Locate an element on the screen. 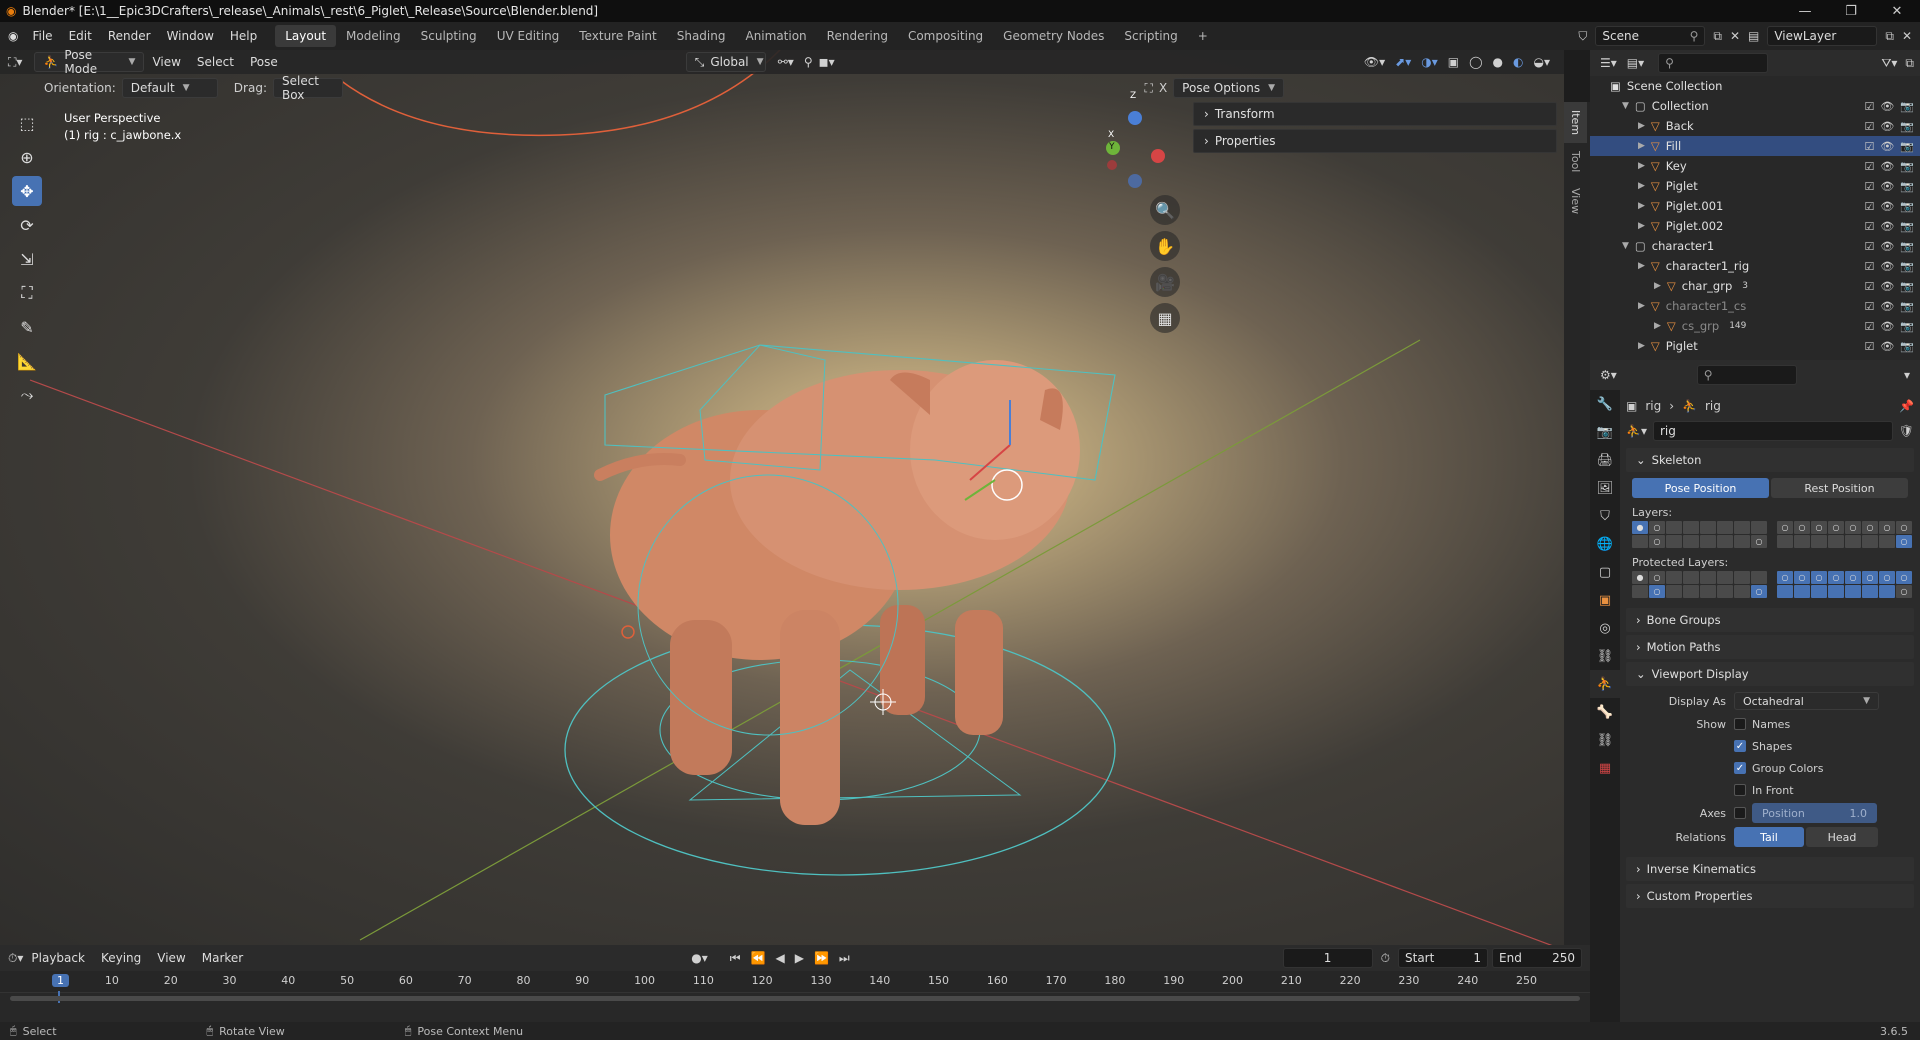 The height and width of the screenshot is (1040, 1920). view-layer-selector: ViewLayer is located at coordinates (1822, 36).